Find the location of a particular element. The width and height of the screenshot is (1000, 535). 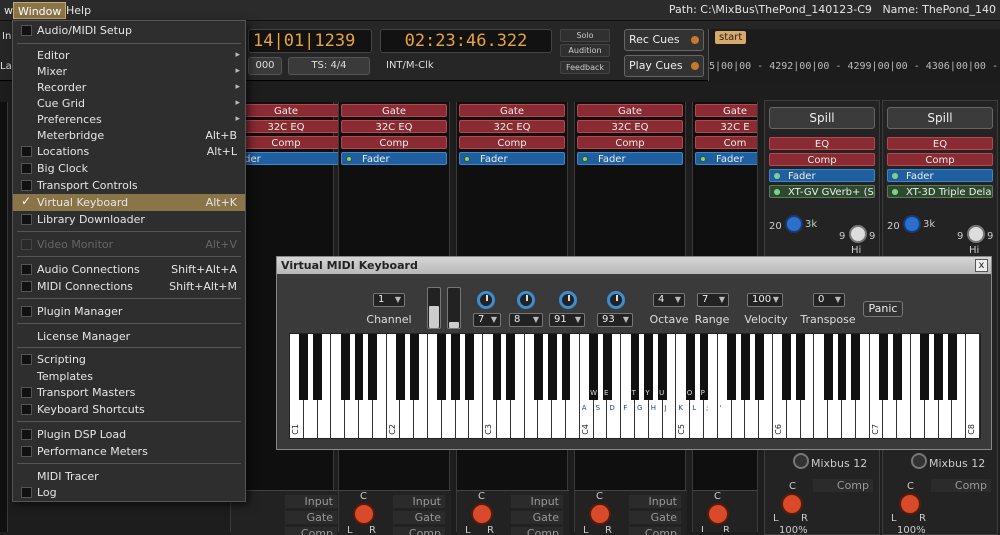

time-signature-button: TS: 4/4 is located at coordinates (329, 66).